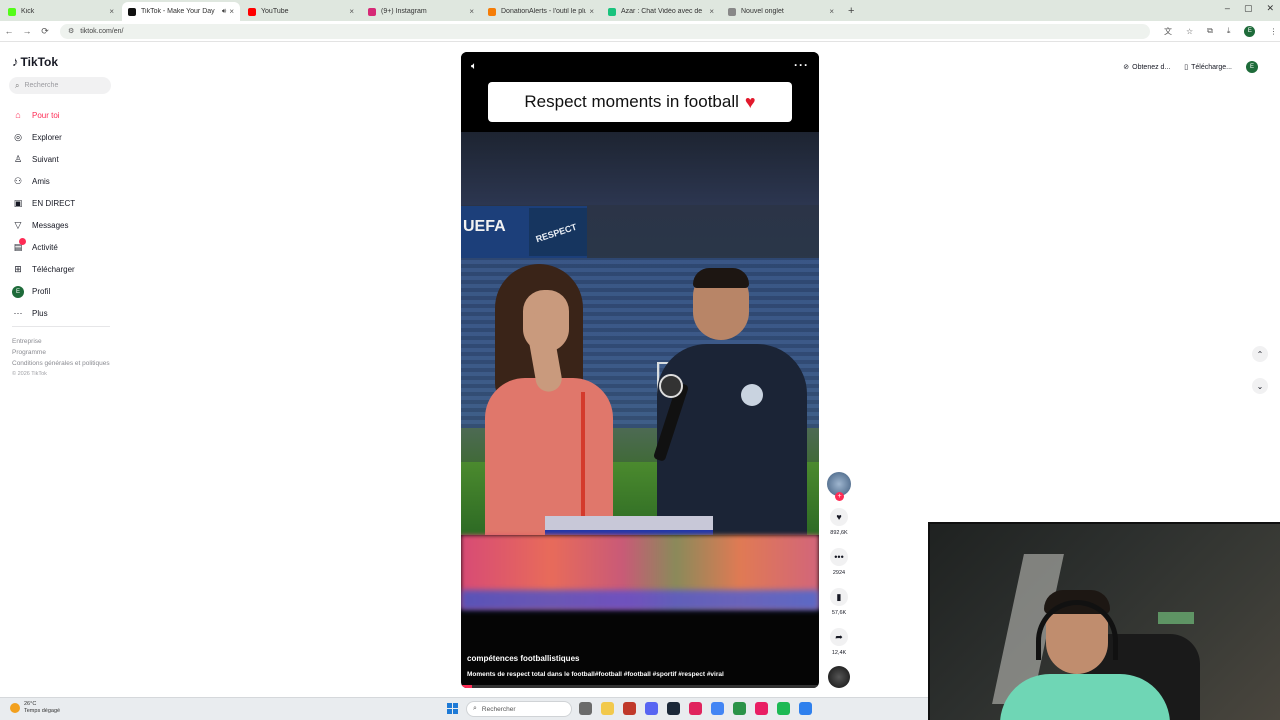 This screenshot has height=720, width=1280. What do you see at coordinates (750, 101) in the screenshot?
I see `red-heart-icon: ♥` at bounding box center [750, 101].